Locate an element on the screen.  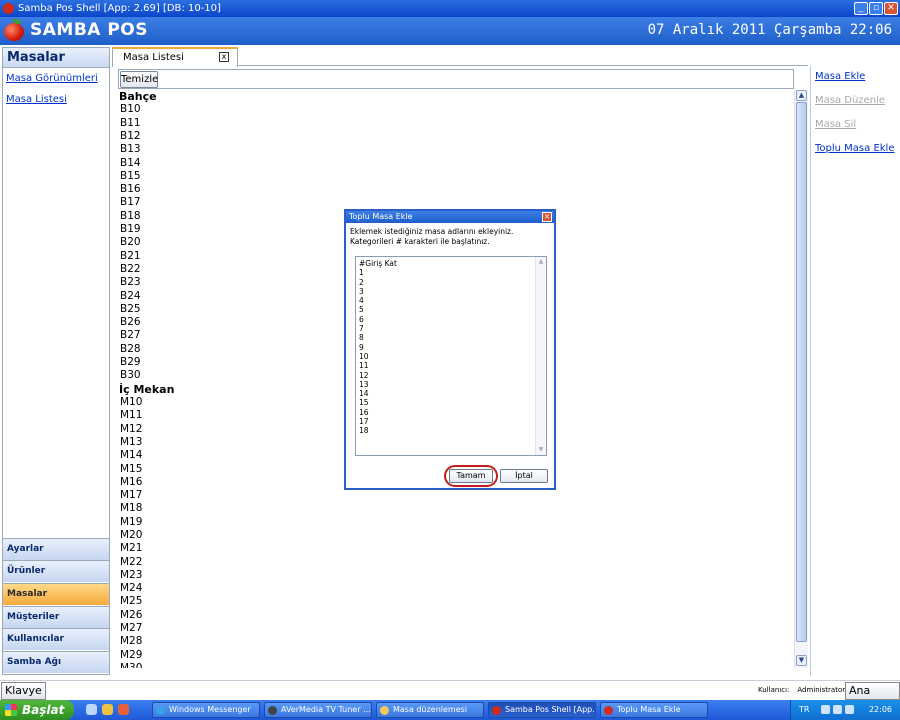
table-list-item: B16 is located at coordinates (456, 189).